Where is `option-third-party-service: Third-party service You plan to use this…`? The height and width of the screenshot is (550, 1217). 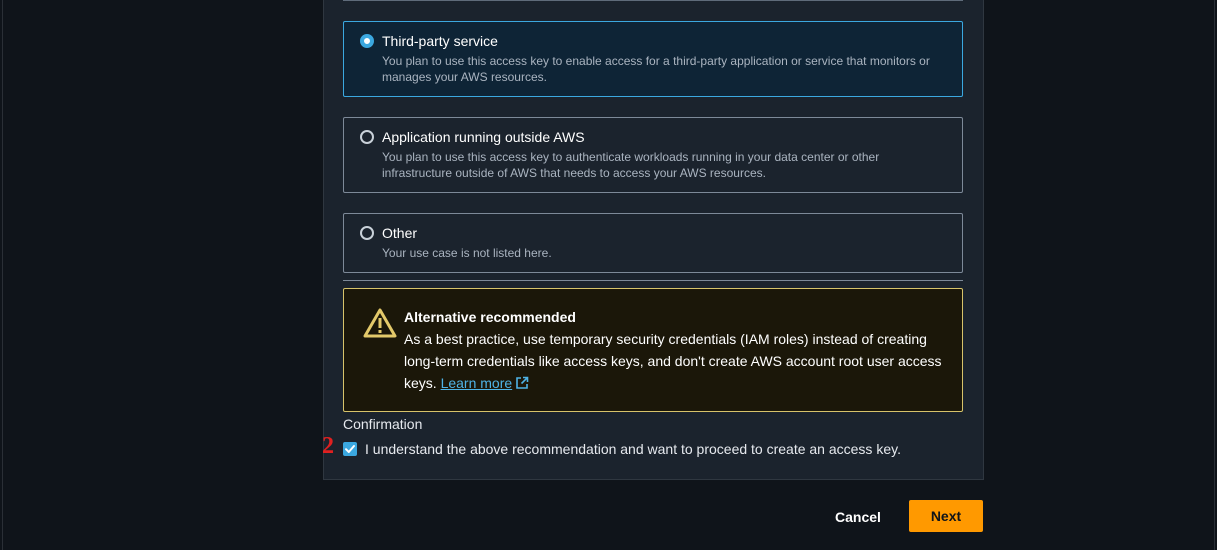
option-third-party-service: Third-party service You plan to use this… is located at coordinates (653, 59).